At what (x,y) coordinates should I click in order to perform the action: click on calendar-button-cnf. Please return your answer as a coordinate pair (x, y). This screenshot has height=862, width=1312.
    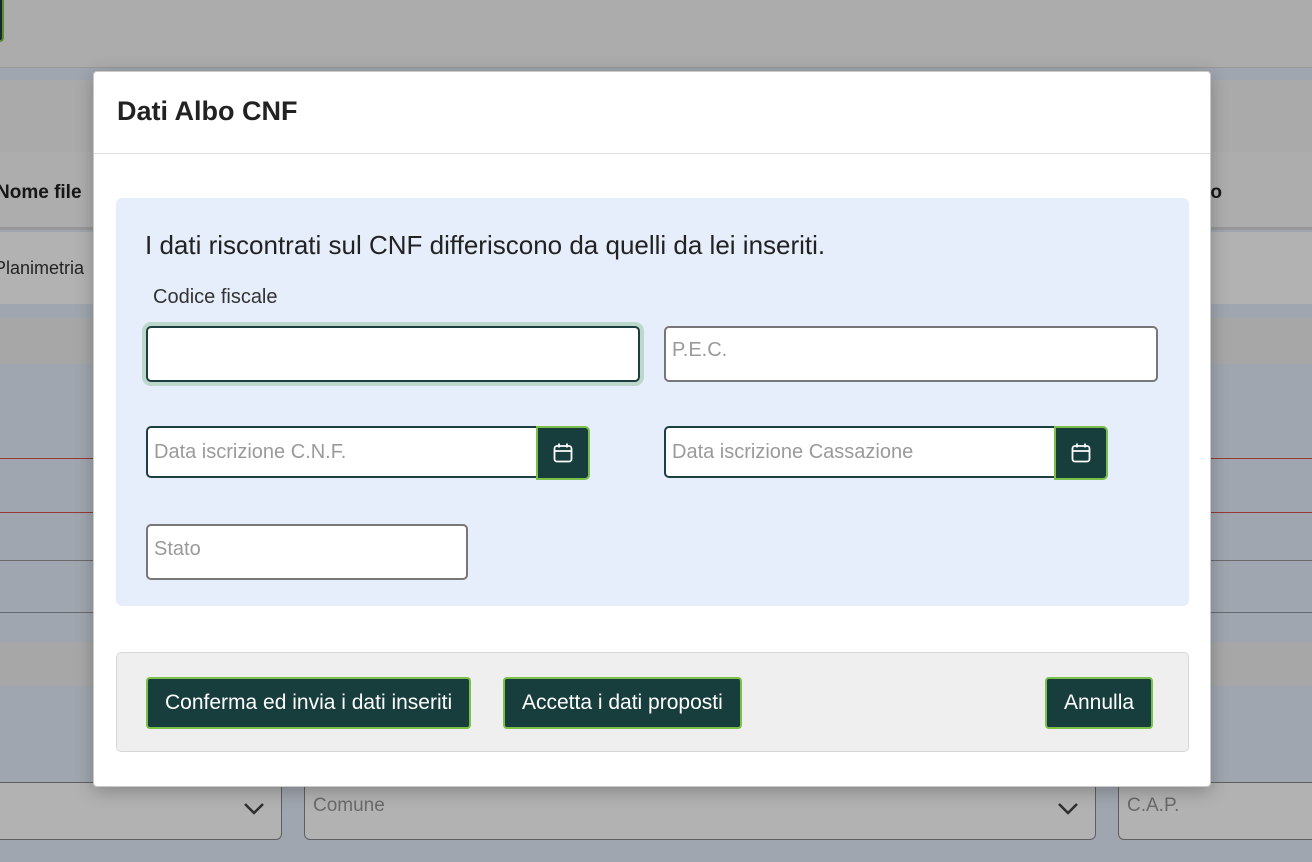
    Looking at the image, I should click on (563, 453).